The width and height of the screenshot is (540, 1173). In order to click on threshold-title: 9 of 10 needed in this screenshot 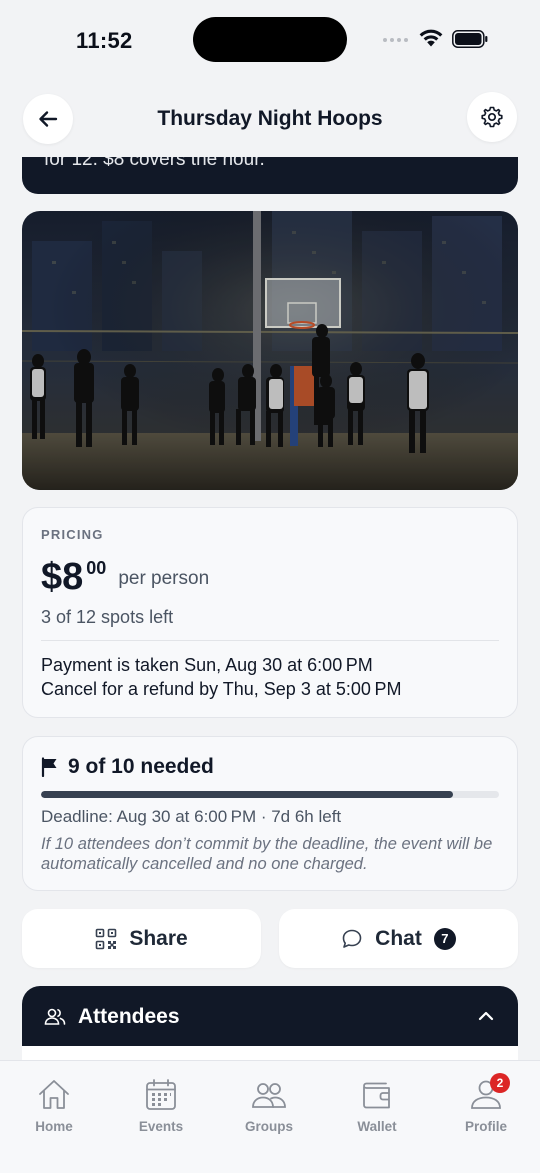, I will do `click(141, 766)`.